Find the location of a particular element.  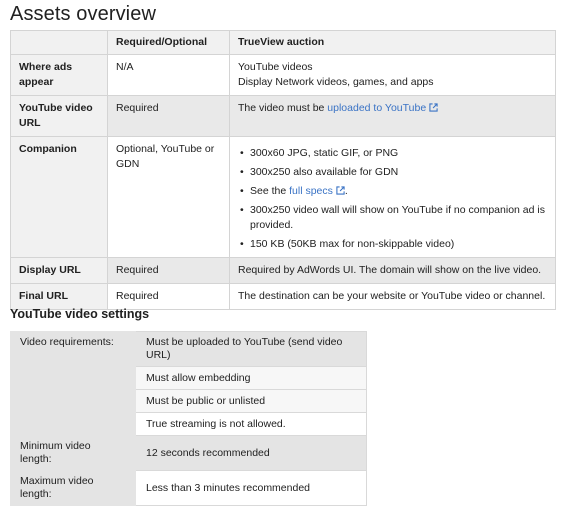

description-text: The video must be is located at coordinates (283, 108).